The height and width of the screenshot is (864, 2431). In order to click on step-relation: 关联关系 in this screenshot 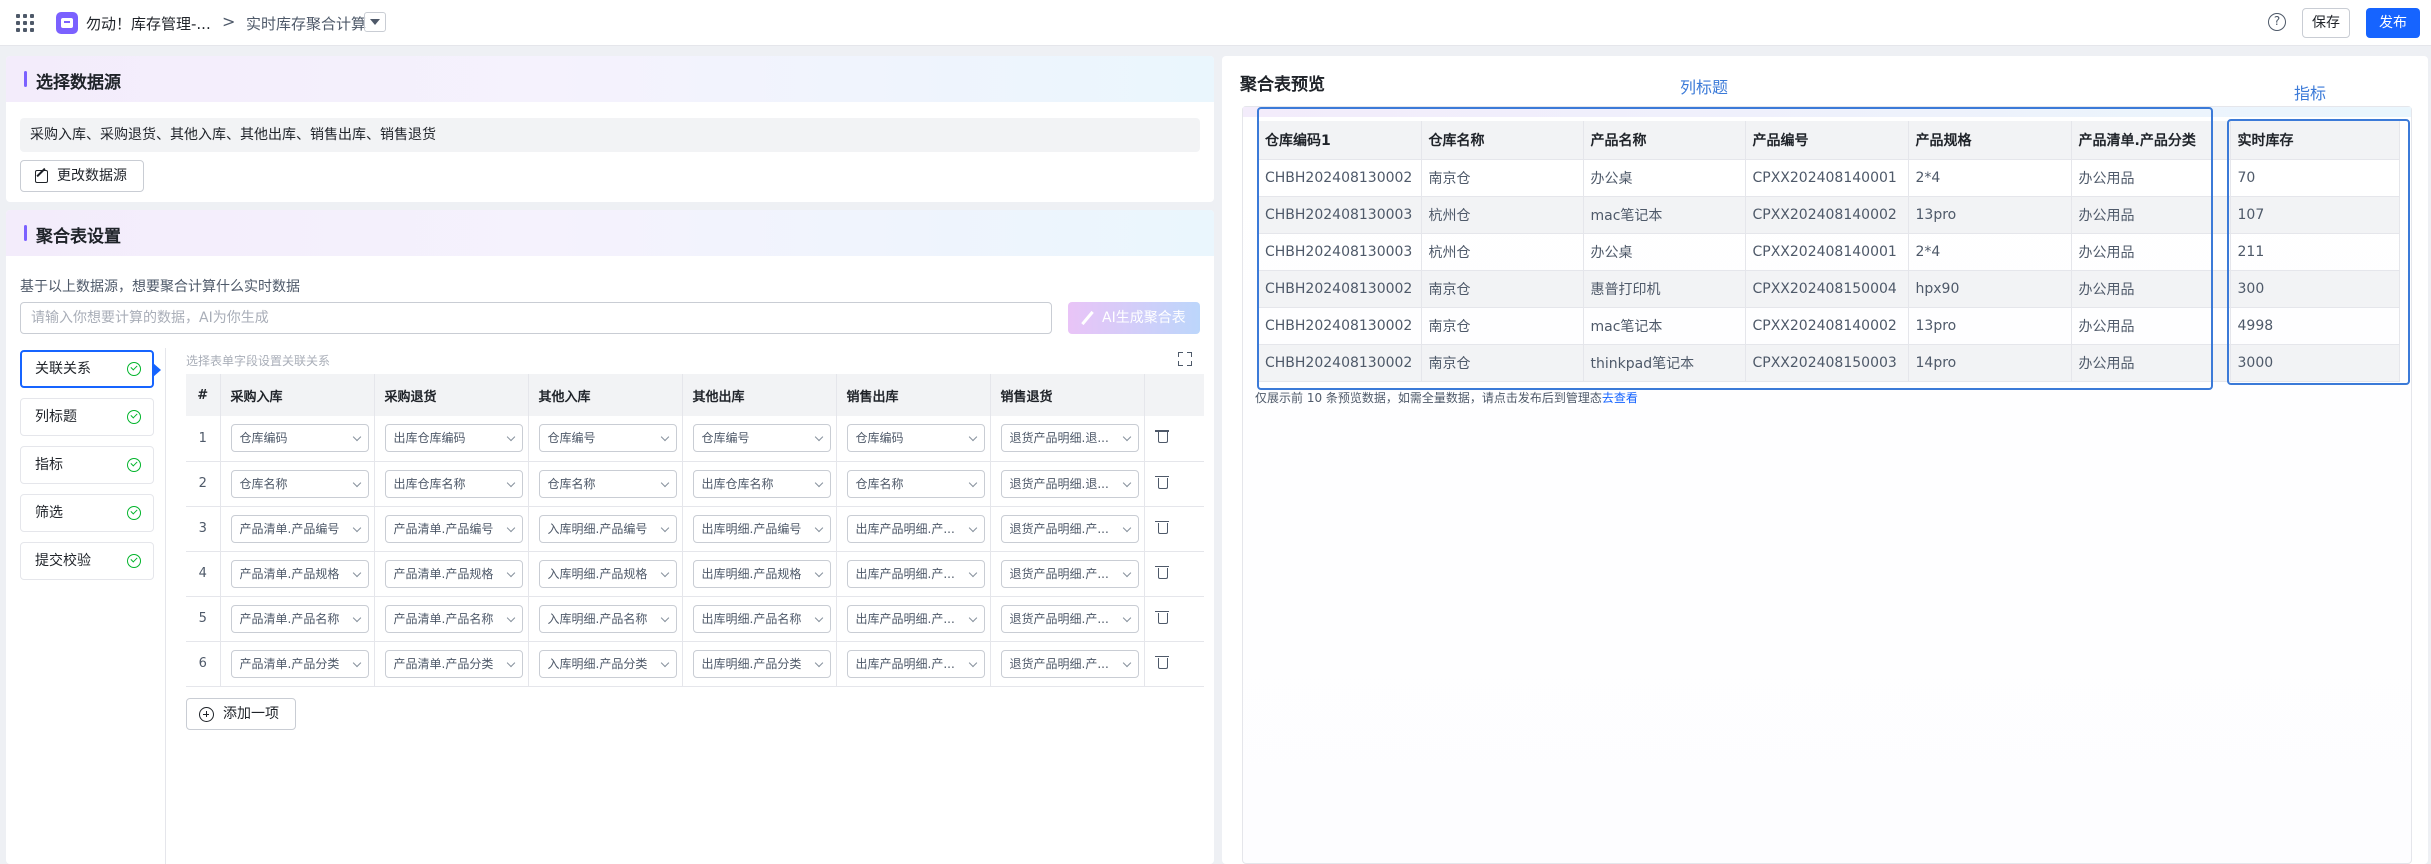, I will do `click(90, 369)`.